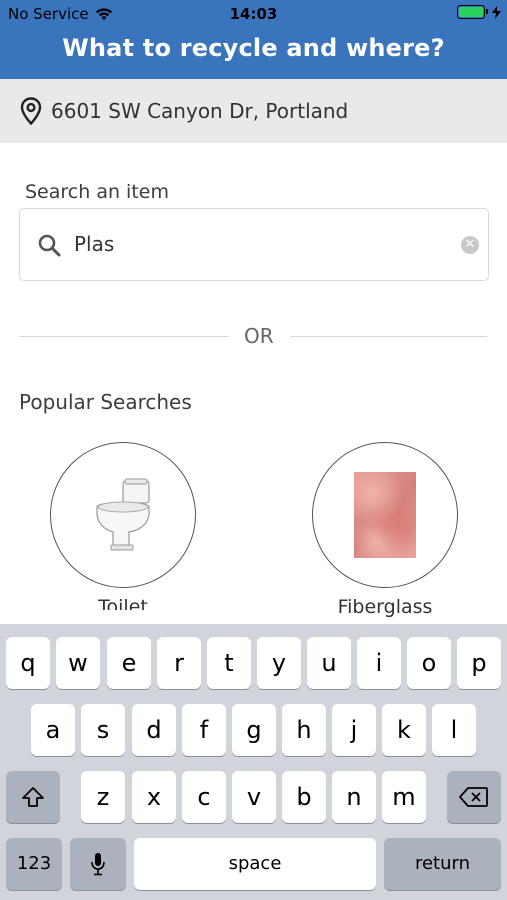 The height and width of the screenshot is (900, 507). I want to click on key-g: g, so click(254, 730).